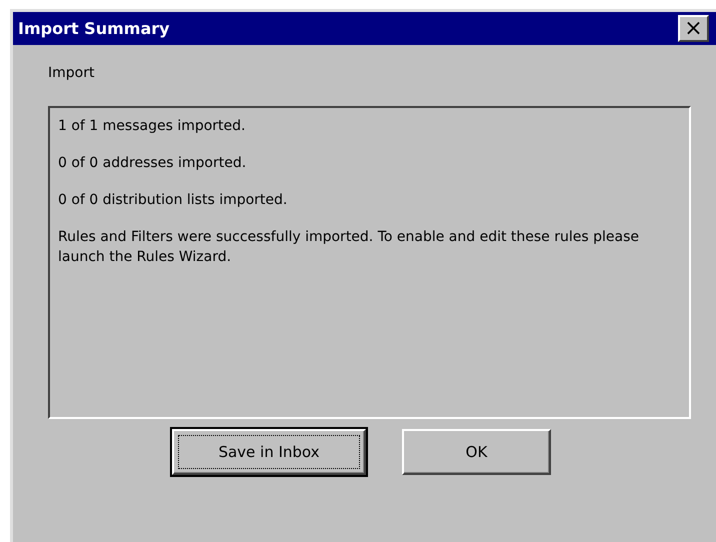 This screenshot has width=716, height=542. What do you see at coordinates (153, 163) in the screenshot?
I see `summary-message: 0 of 0 addresses imported.` at bounding box center [153, 163].